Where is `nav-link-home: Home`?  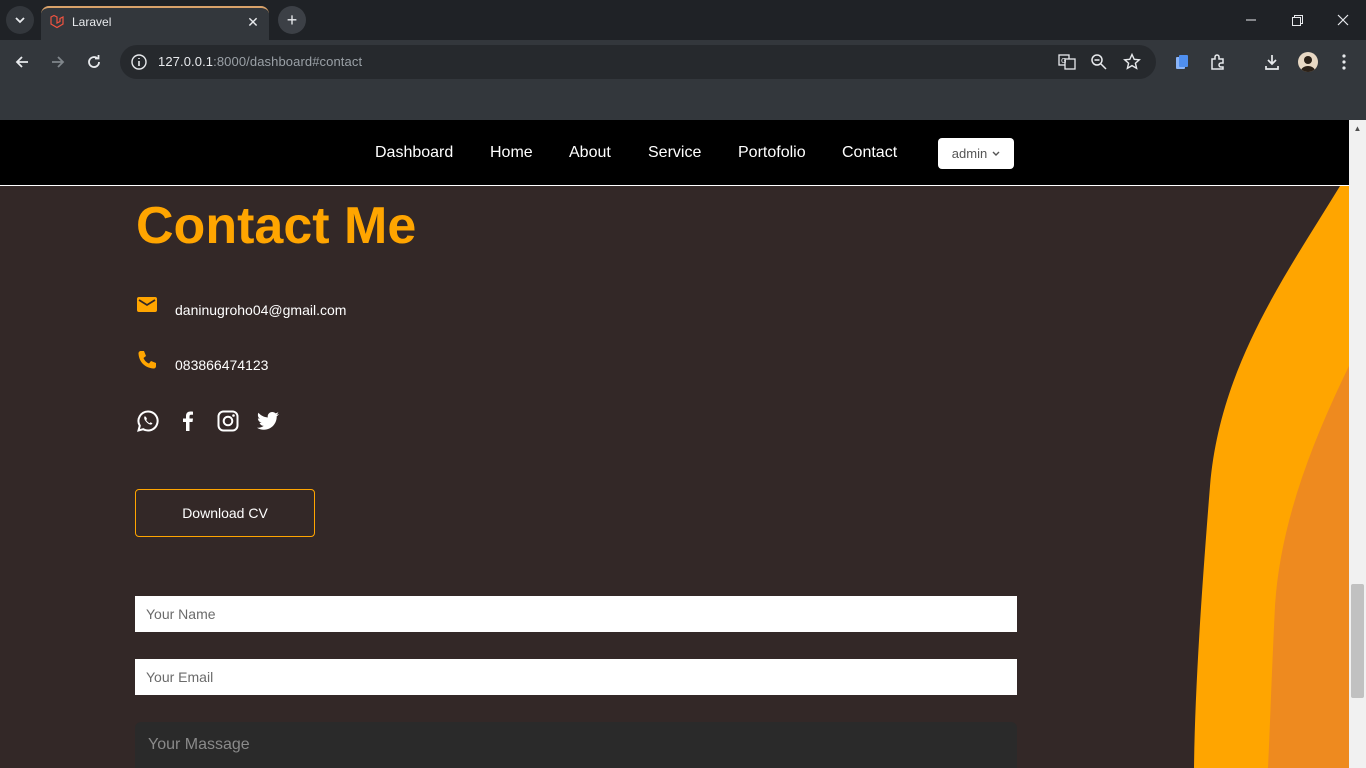 nav-link-home: Home is located at coordinates (511, 153).